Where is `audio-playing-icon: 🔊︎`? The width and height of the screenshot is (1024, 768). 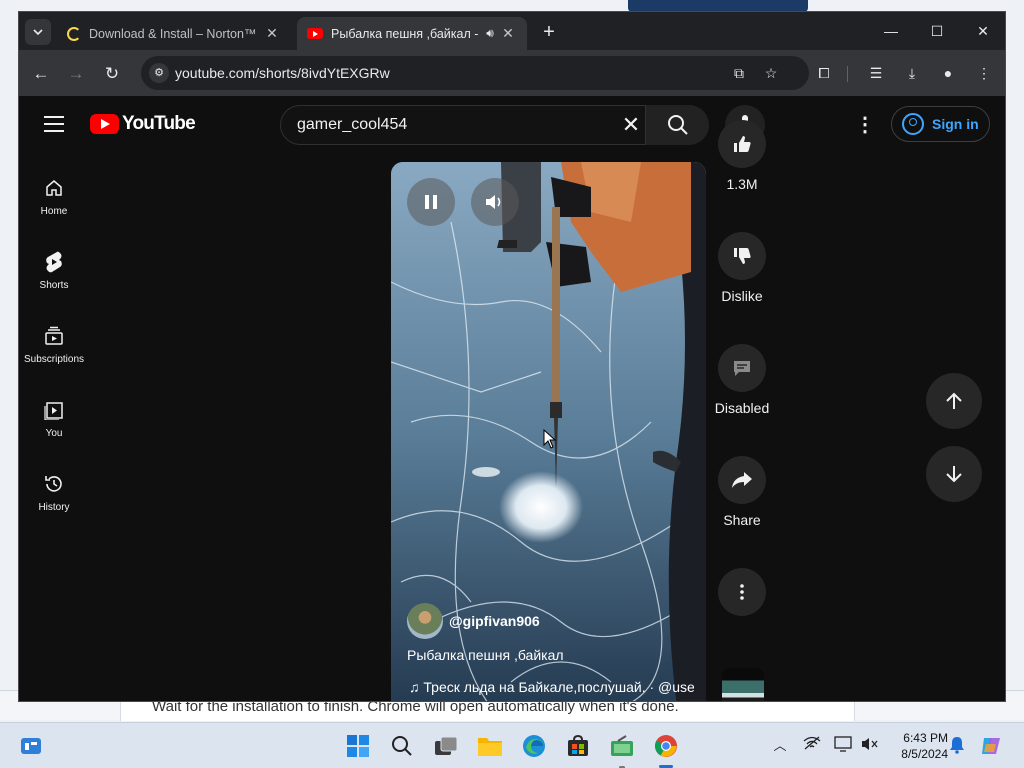
audio-playing-icon: 🔊︎ is located at coordinates (490, 33).